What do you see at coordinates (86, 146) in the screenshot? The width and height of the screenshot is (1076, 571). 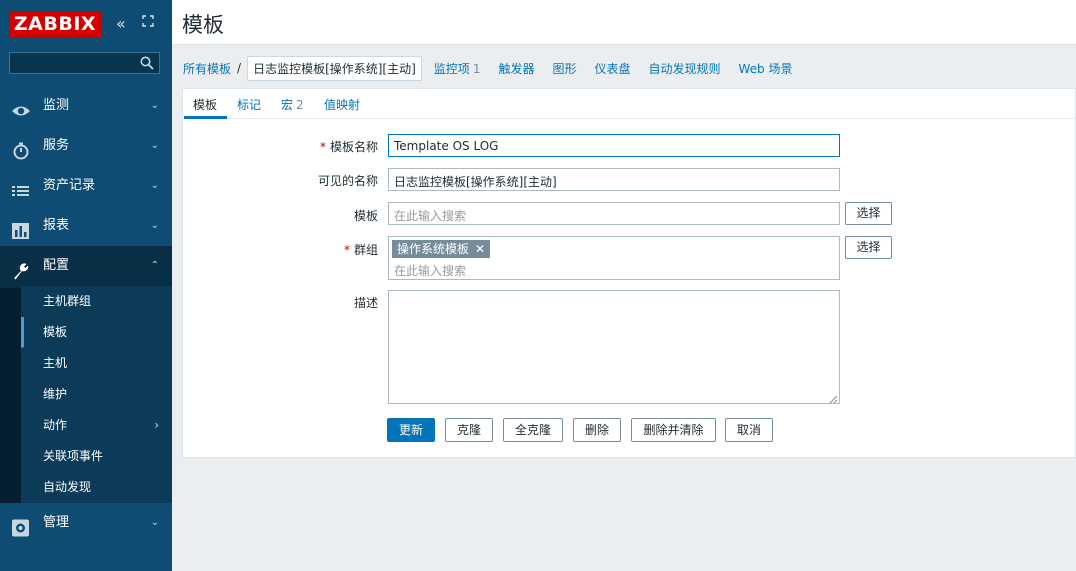 I see `menu-services: 服务 ⌄` at bounding box center [86, 146].